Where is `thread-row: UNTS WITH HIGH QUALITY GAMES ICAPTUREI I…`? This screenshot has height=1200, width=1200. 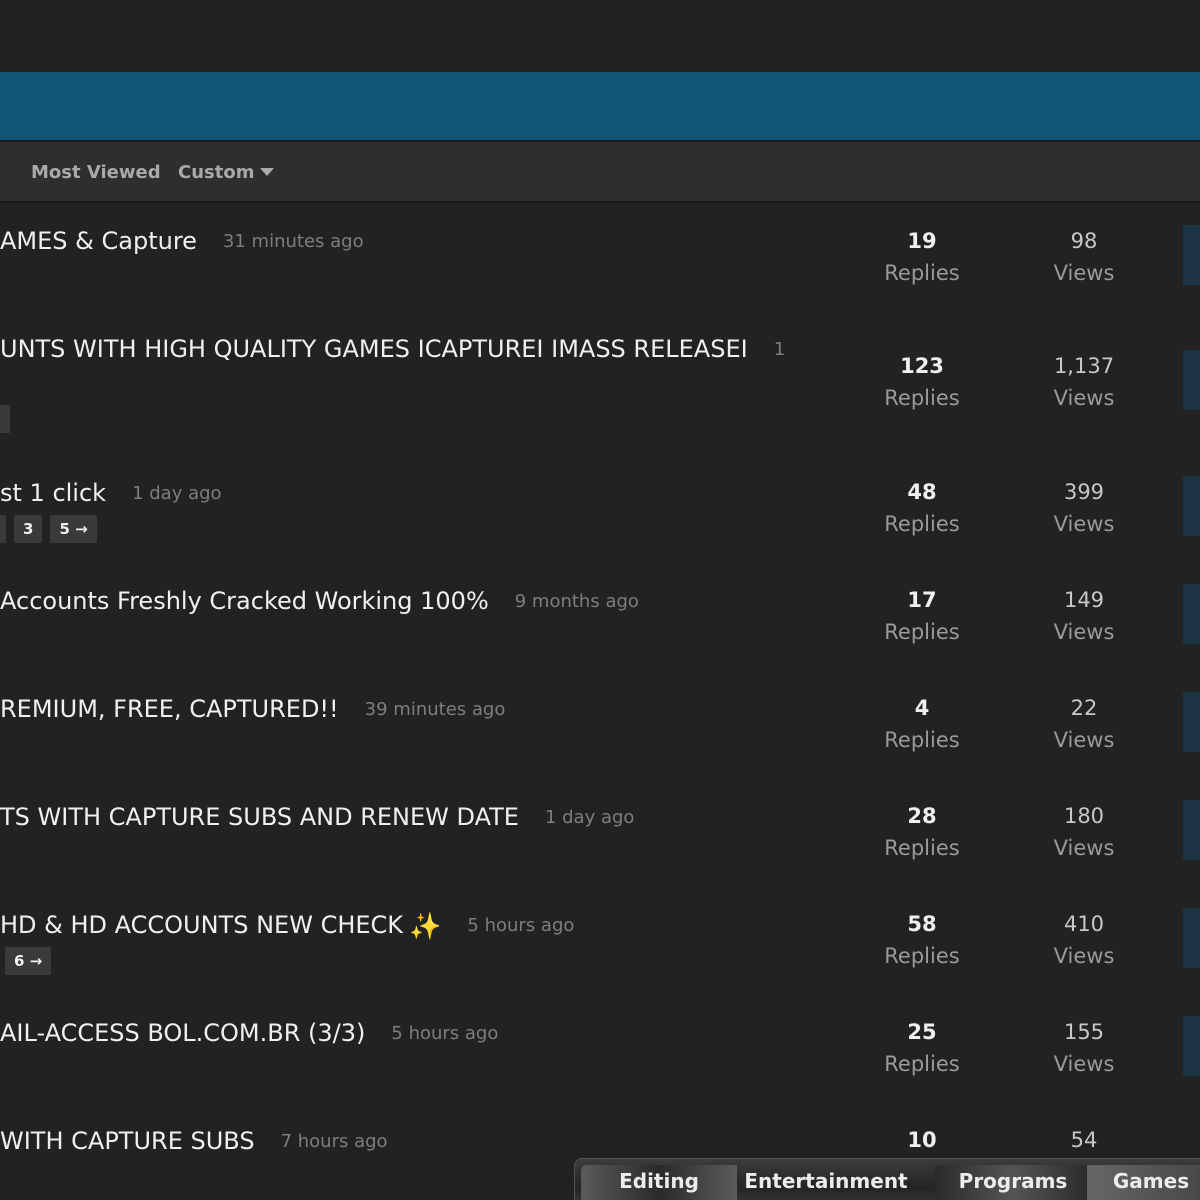 thread-row: UNTS WITH HIGH QUALITY GAMES ICAPTUREI I… is located at coordinates (600, 383).